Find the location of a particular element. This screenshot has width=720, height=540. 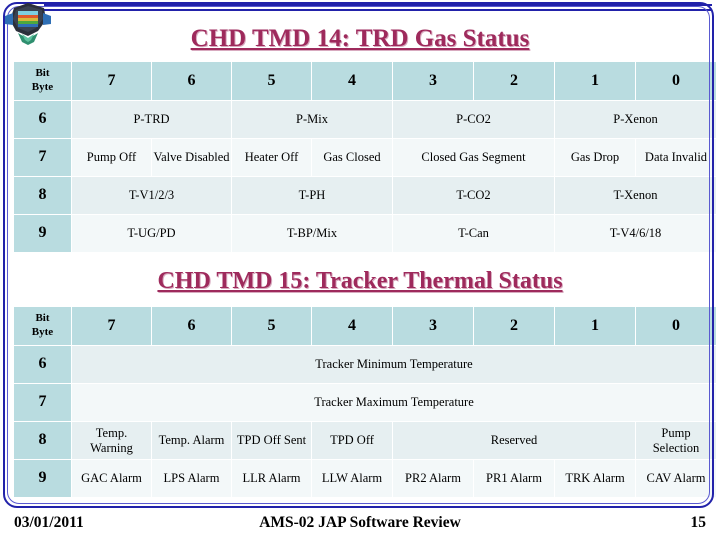

bit-field-cell: T-PH is located at coordinates (312, 195).